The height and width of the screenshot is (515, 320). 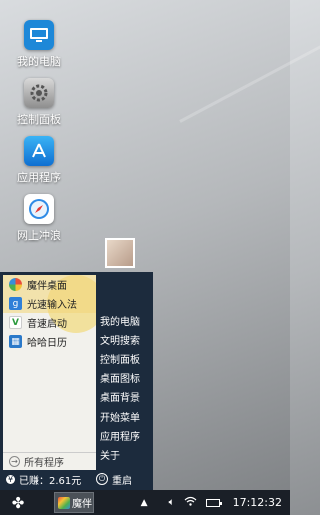 What do you see at coordinates (118, 377) in the screenshot?
I see `menu-link-desktop-icons: 桌面图标` at bounding box center [118, 377].